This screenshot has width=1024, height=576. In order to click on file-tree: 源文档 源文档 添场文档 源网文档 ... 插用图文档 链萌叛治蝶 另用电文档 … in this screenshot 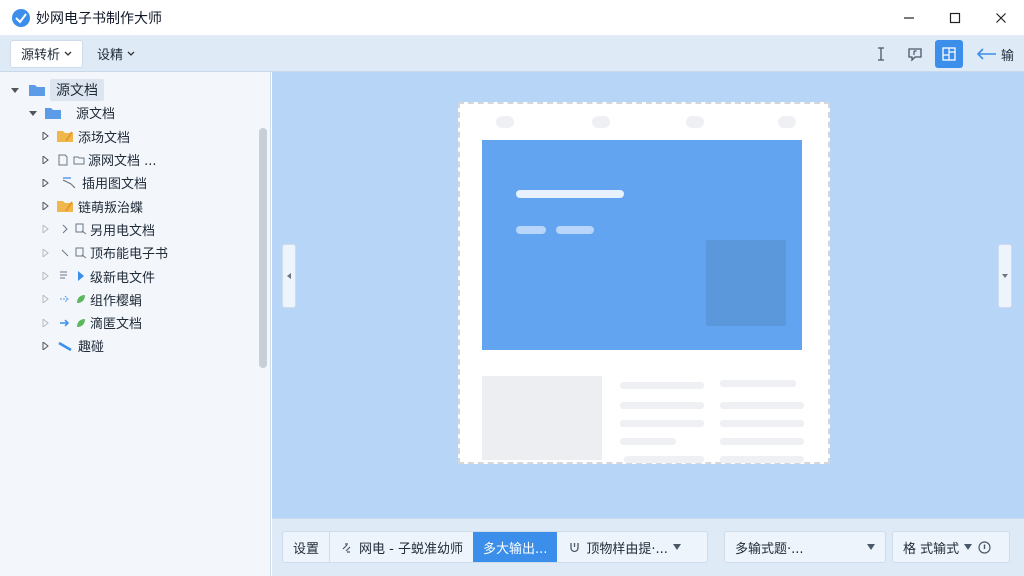, I will do `click(128, 218)`.